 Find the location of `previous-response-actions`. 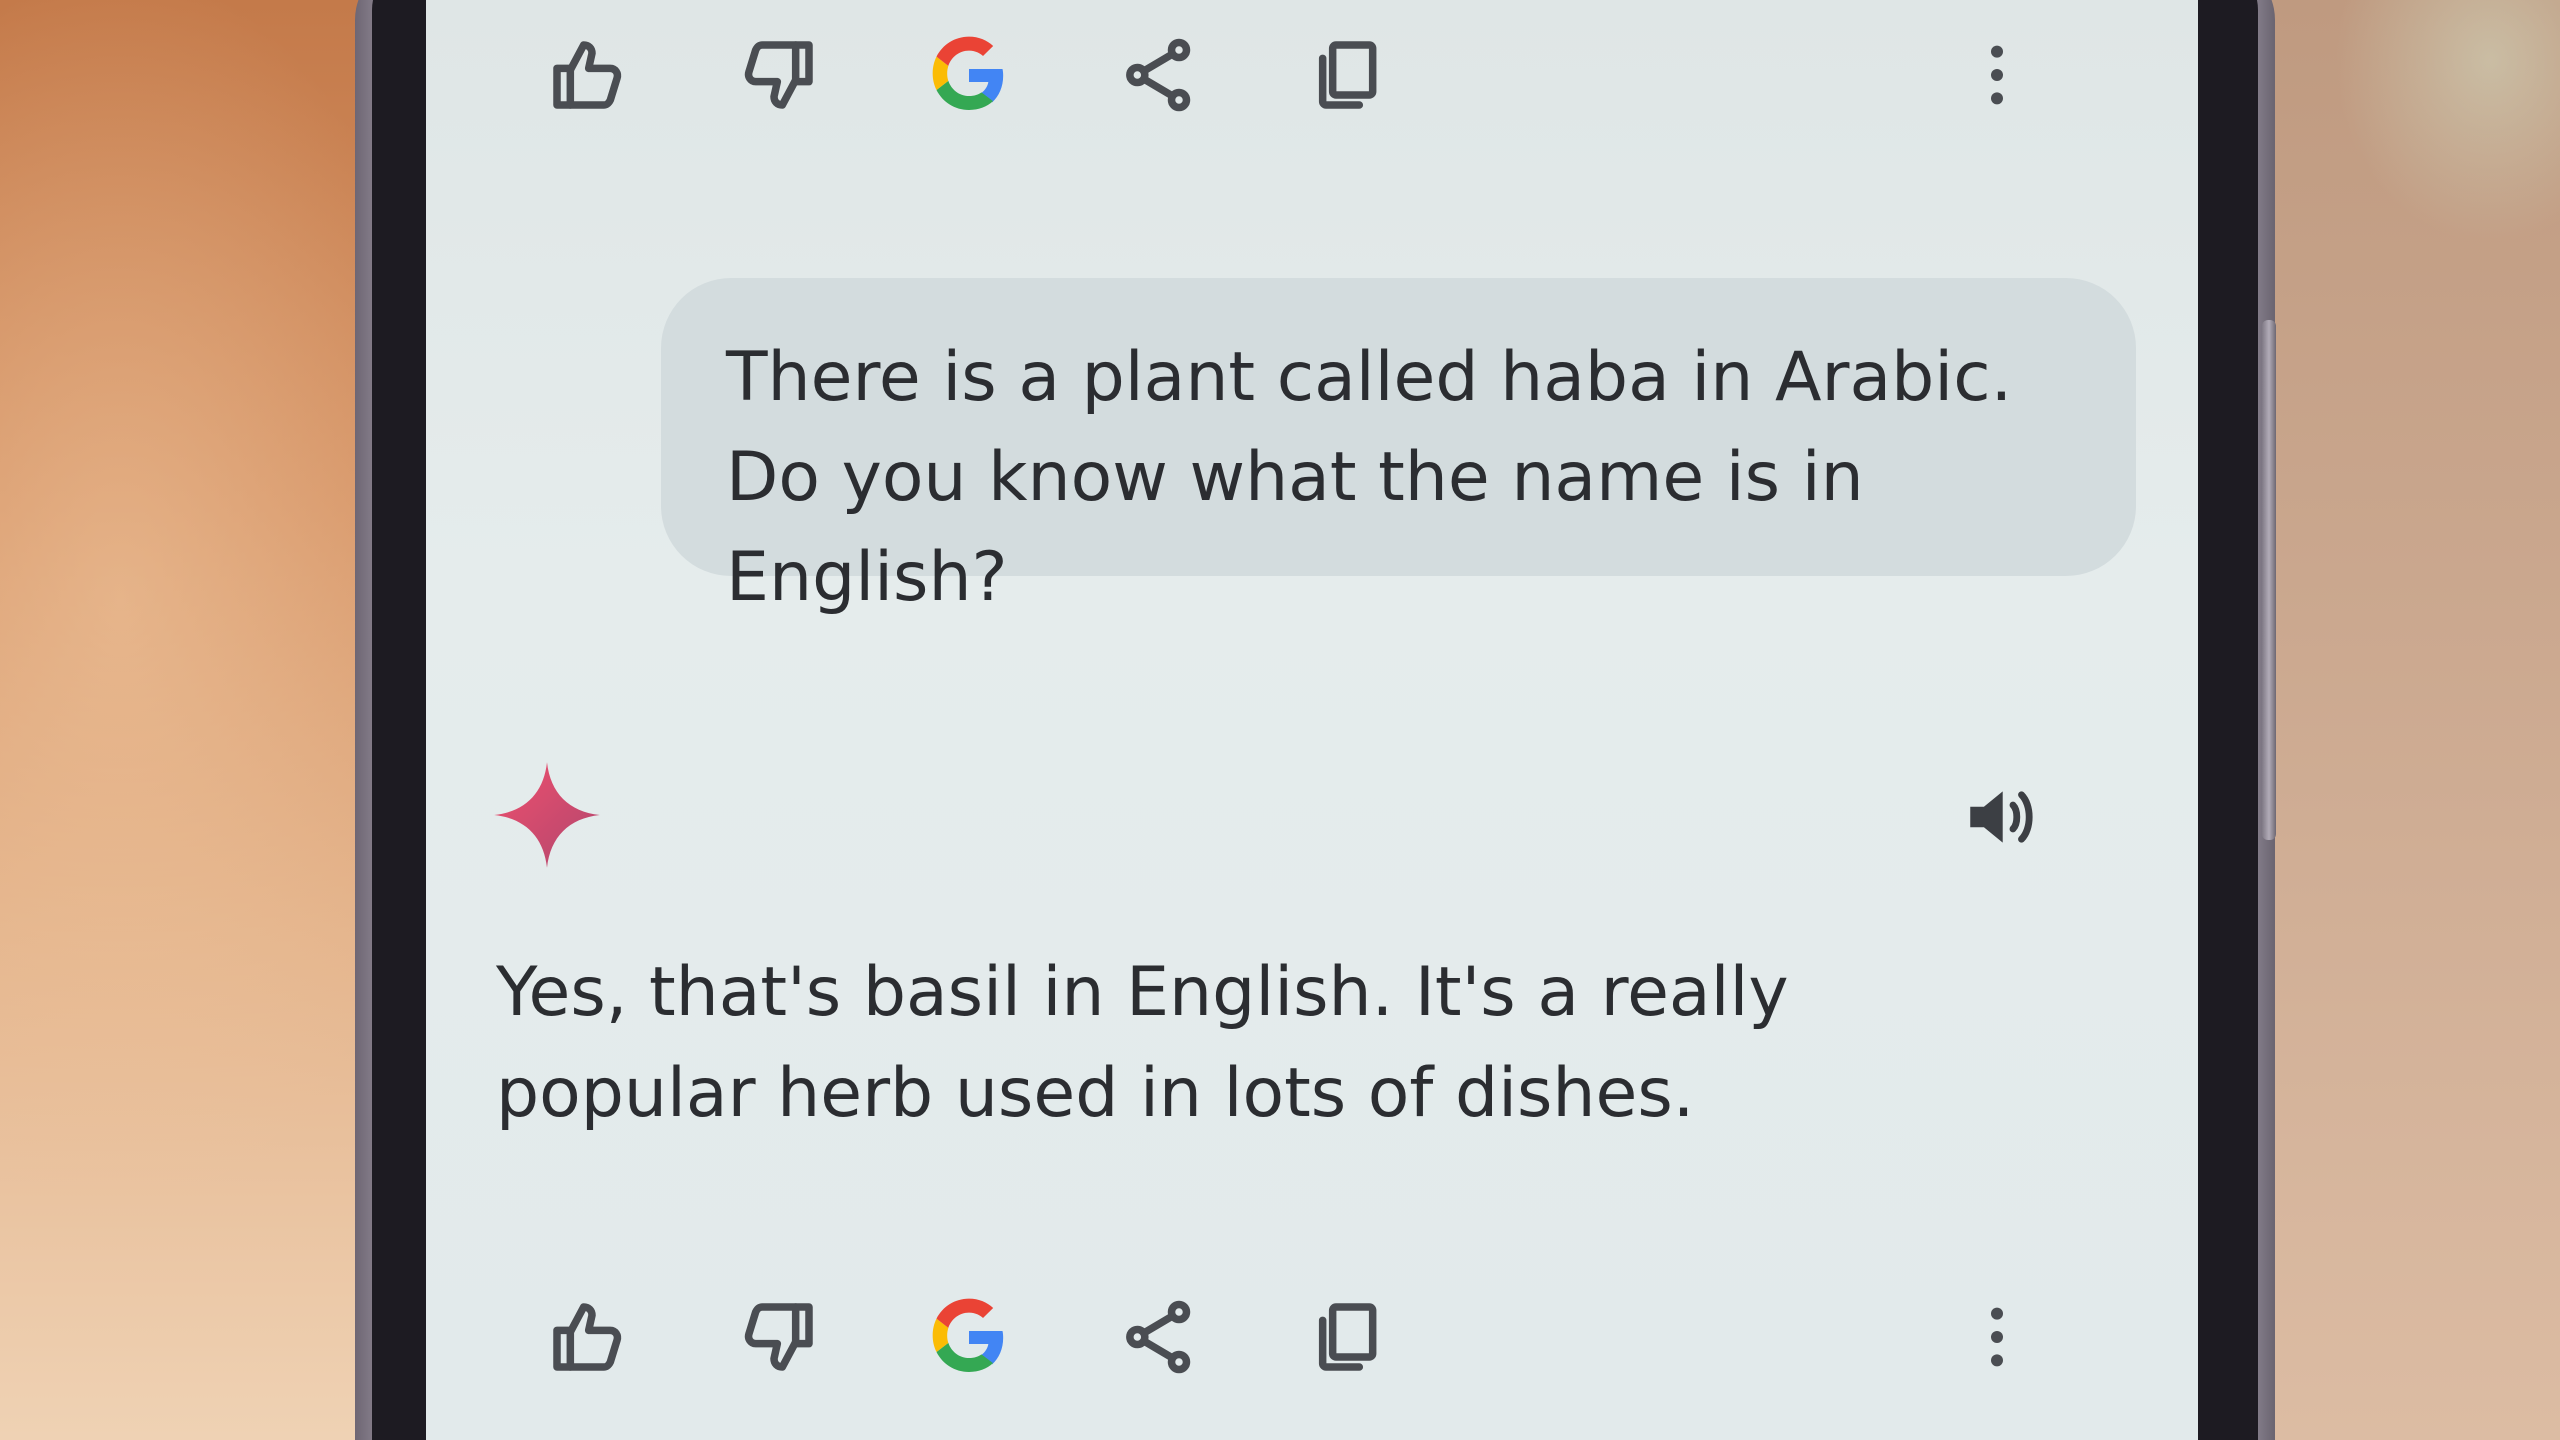

previous-response-actions is located at coordinates (1312, 75).